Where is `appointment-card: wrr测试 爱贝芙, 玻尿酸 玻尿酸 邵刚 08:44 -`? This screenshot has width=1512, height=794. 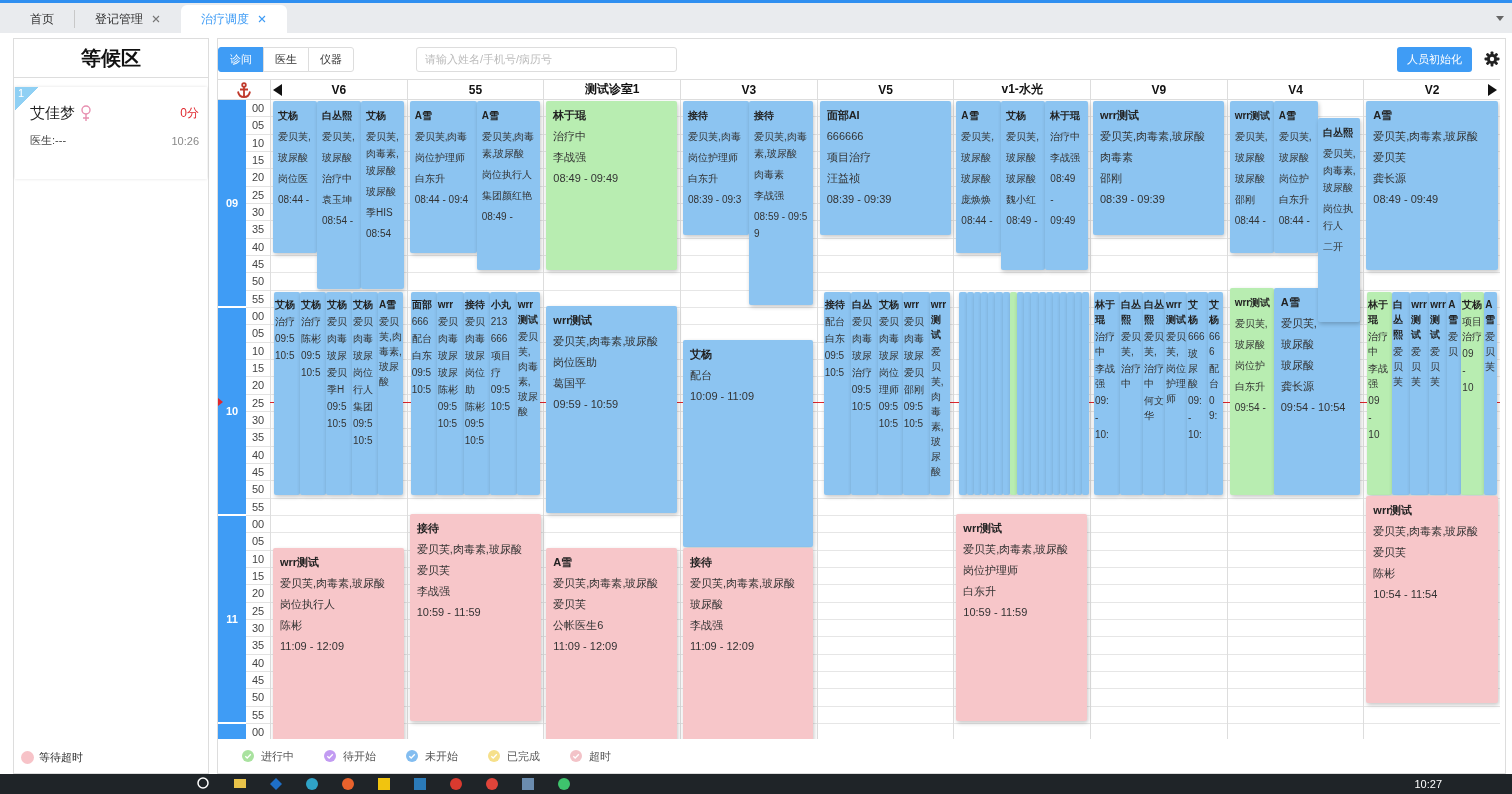 appointment-card: wrr测试 爱贝芙, 玻尿酸 玻尿酸 邵刚 08:44 - is located at coordinates (1251, 177).